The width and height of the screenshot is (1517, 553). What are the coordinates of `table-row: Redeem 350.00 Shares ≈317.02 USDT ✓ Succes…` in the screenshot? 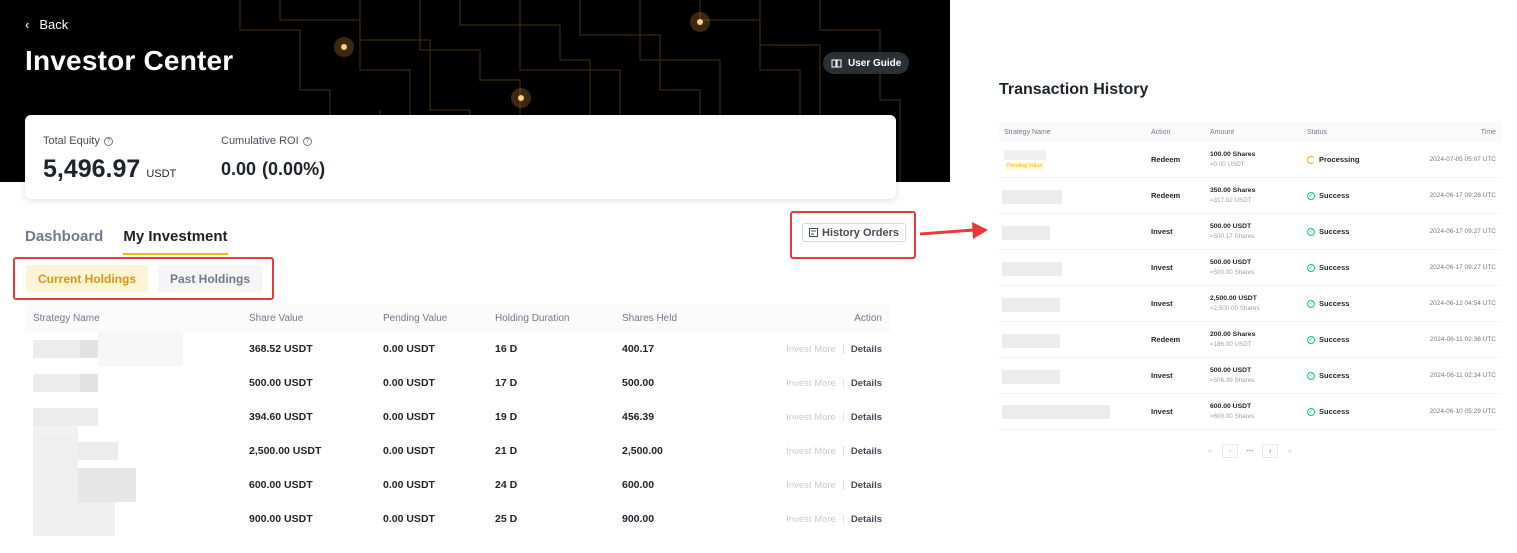 It's located at (1250, 196).